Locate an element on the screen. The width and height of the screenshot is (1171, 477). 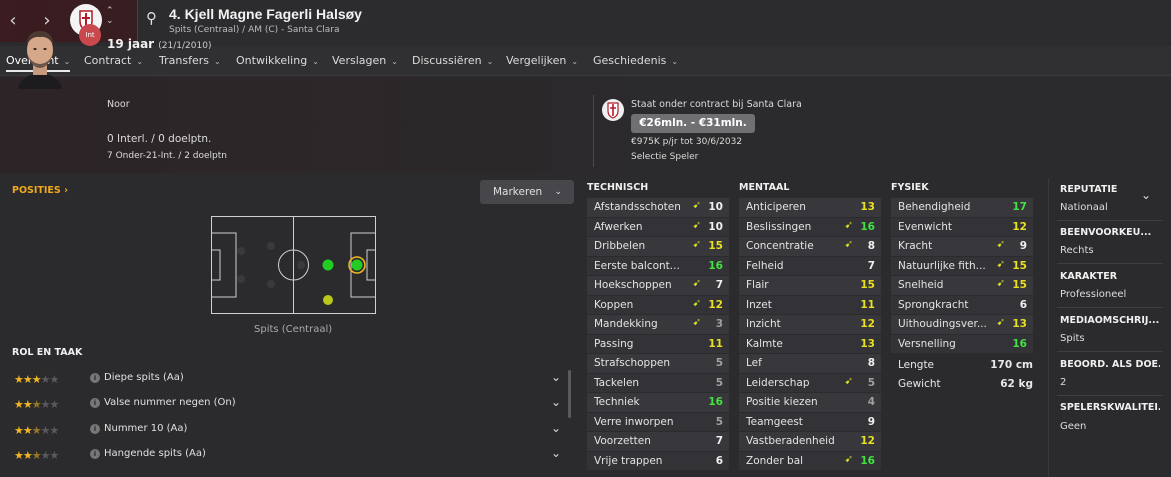
attribute-row: Behendigheid 17 is located at coordinates (962, 208).